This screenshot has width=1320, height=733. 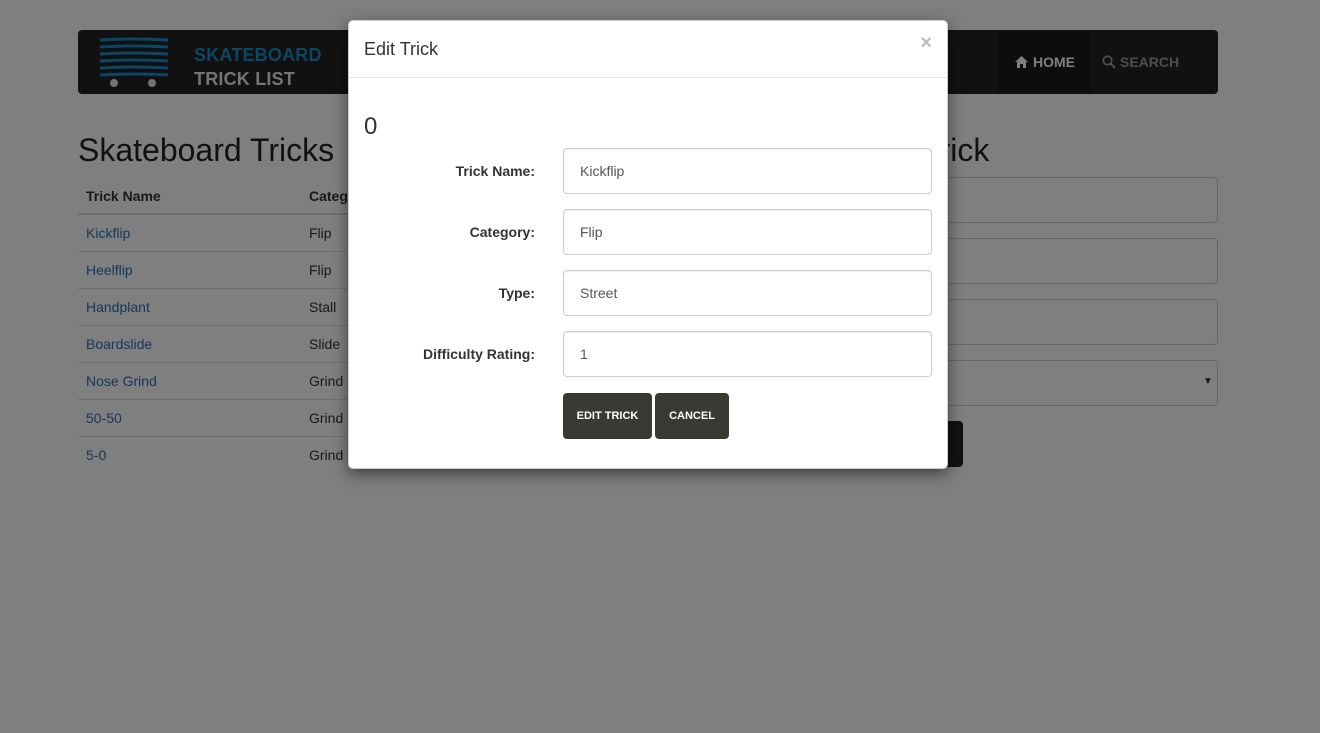 I want to click on trick-name-field, so click(x=747, y=171).